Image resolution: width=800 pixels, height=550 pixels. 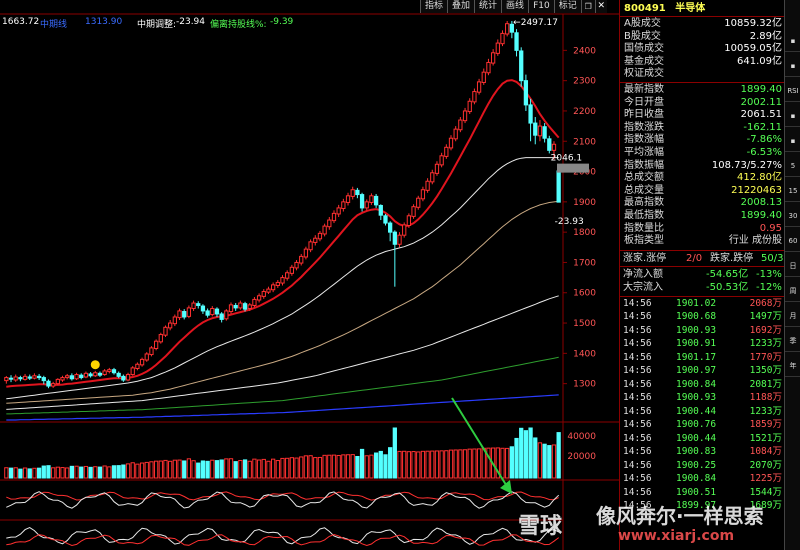 What do you see at coordinates (702, 344) in the screenshot?
I see `tick-row: 14:56 1900.91 1233万` at bounding box center [702, 344].